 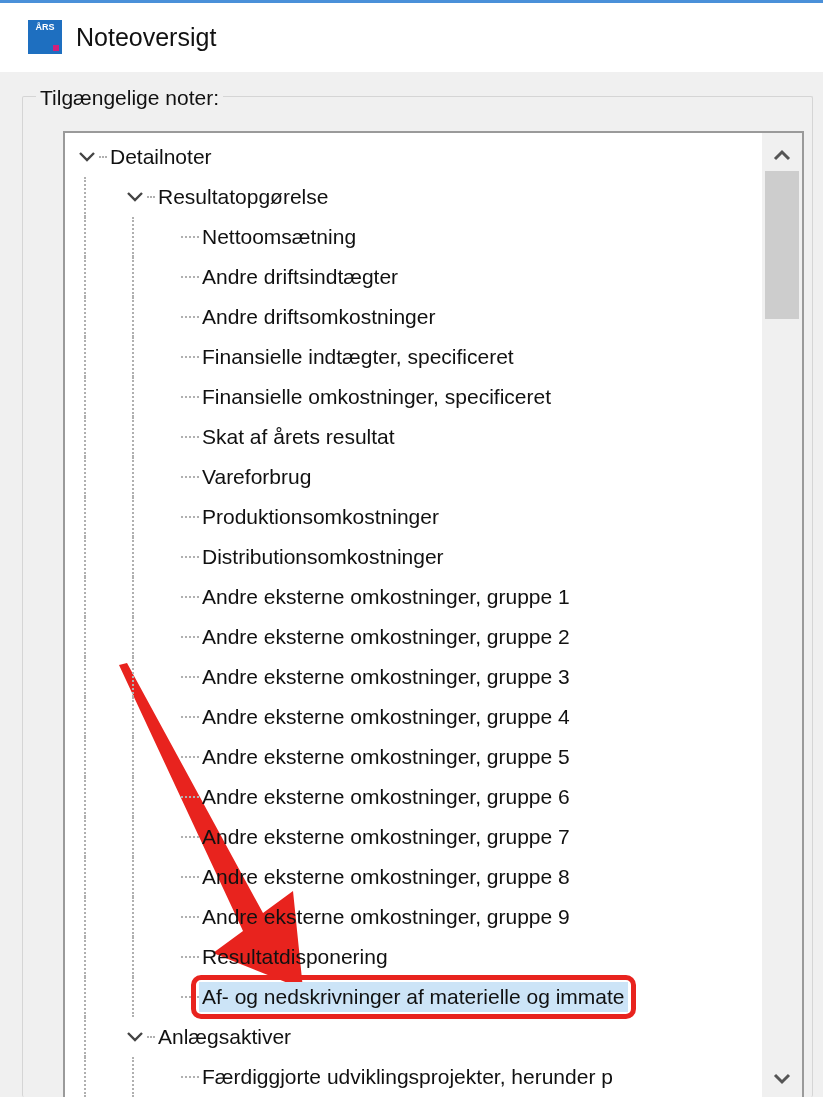 What do you see at coordinates (386, 677) in the screenshot?
I see `tree-item: Andre eksterne omkostninger, gruppe 3` at bounding box center [386, 677].